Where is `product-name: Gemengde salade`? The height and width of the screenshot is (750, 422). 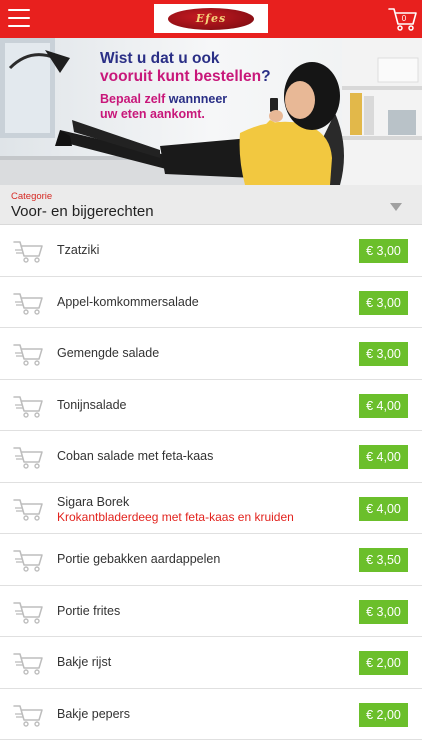 product-name: Gemengde salade is located at coordinates (108, 353).